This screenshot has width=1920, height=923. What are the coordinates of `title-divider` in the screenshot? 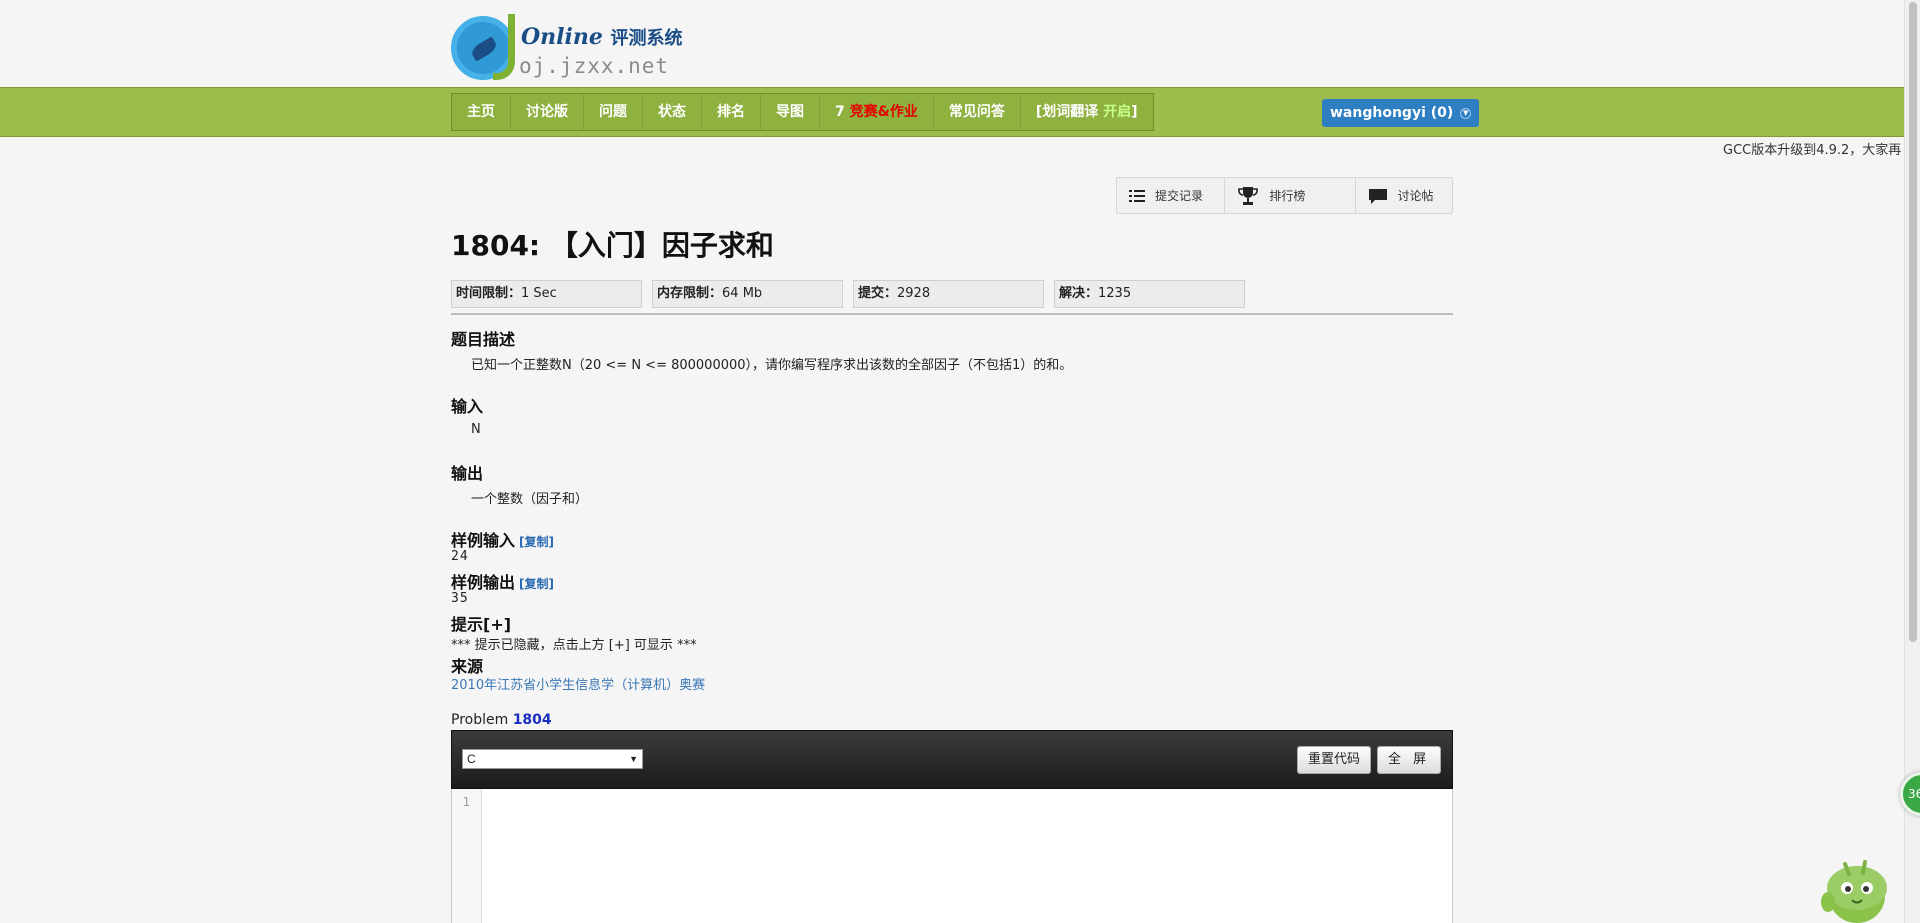 It's located at (952, 314).